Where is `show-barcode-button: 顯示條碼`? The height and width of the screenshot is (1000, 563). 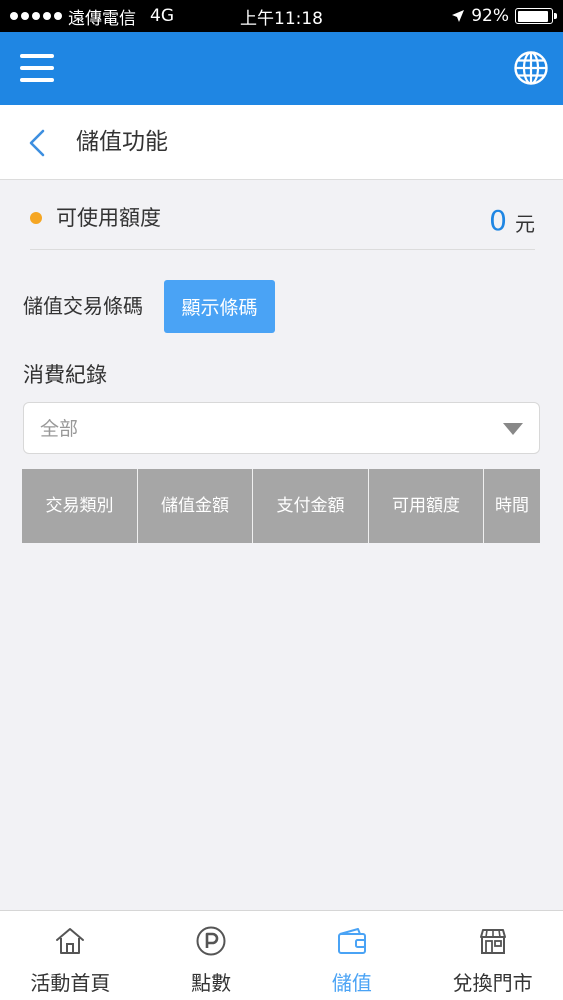
show-barcode-button: 顯示條碼 is located at coordinates (219, 306).